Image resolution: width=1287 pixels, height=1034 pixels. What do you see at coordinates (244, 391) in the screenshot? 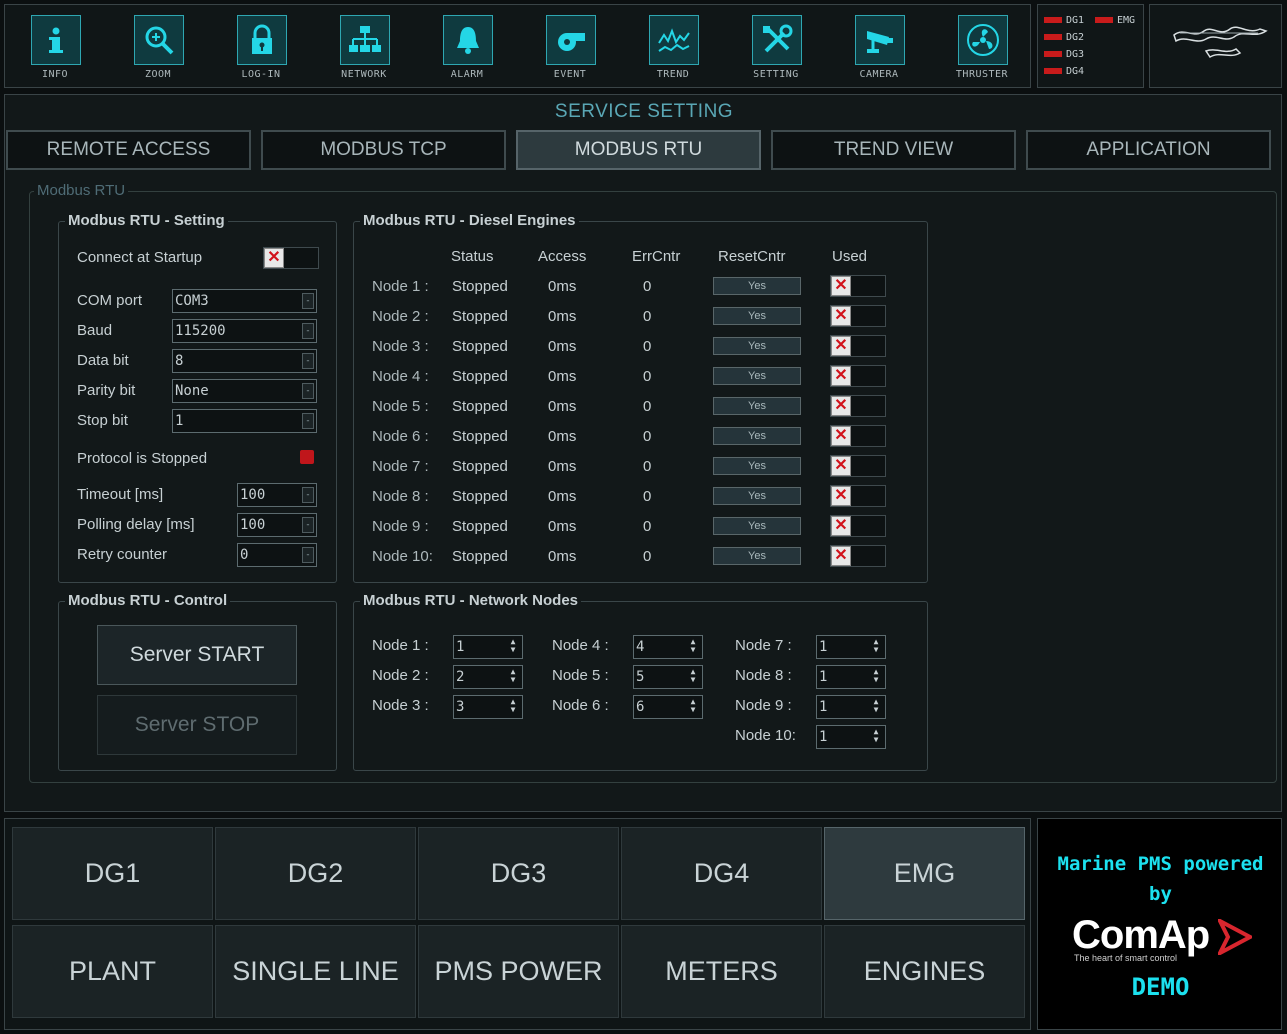
I see `parity-bit-select: None -` at bounding box center [244, 391].